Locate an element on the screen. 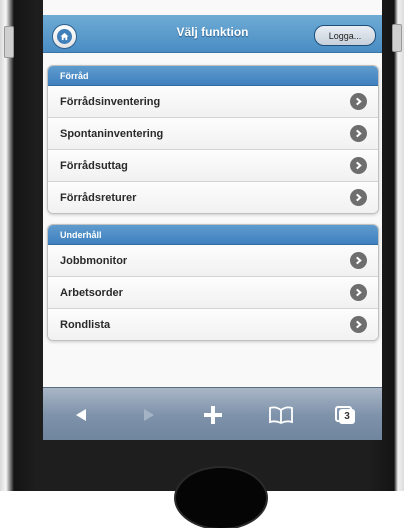  hardware-home-button is located at coordinates (221, 498).